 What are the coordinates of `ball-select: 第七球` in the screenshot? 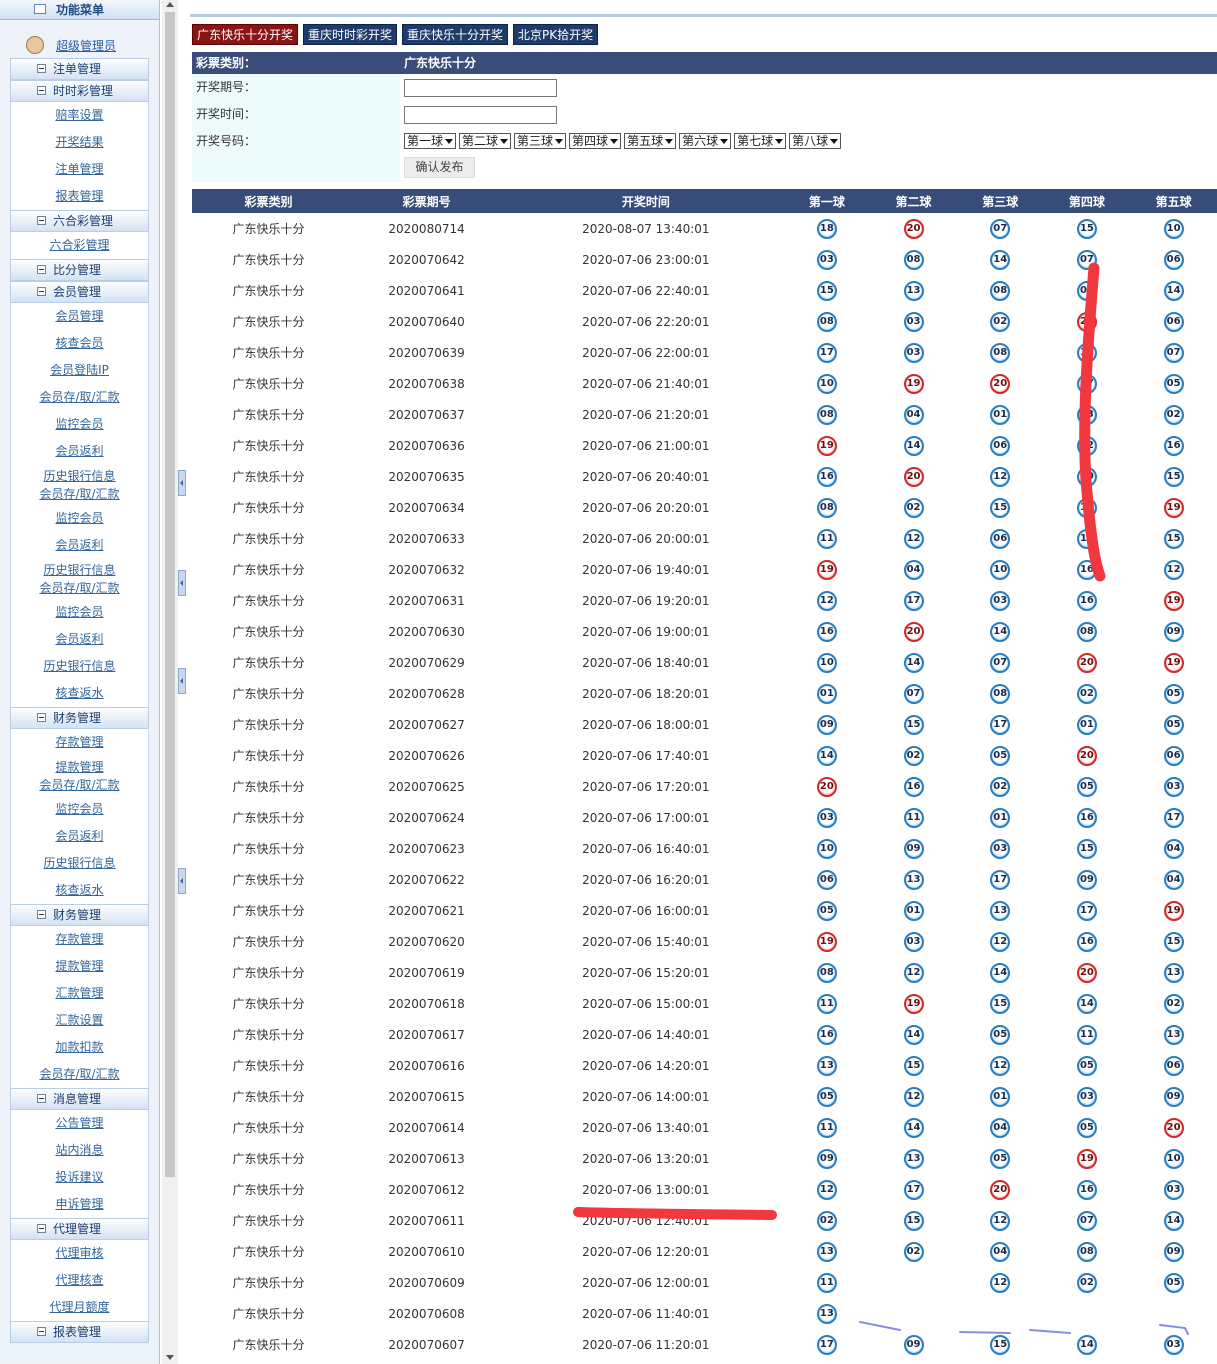 It's located at (760, 141).